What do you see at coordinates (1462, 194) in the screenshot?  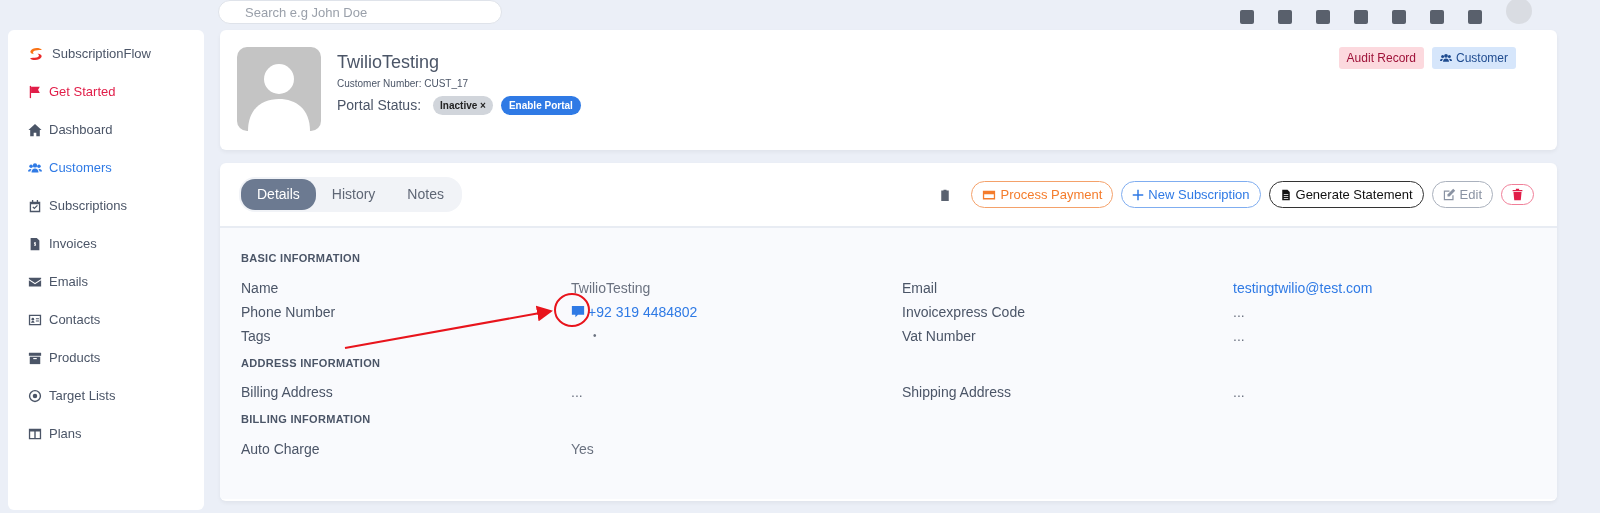 I see `edit-button: Edit` at bounding box center [1462, 194].